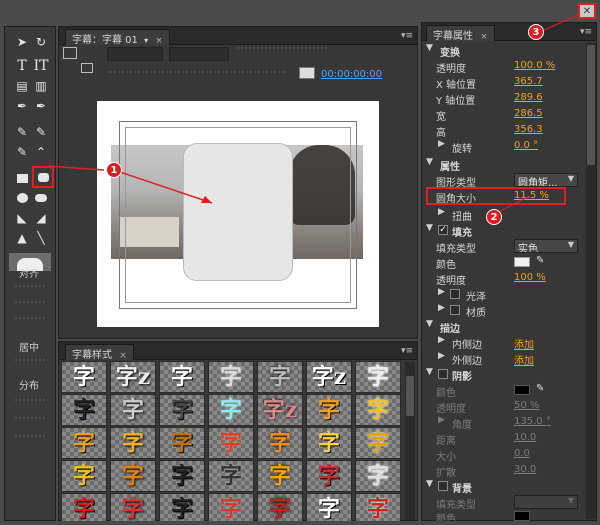  I want to click on callout-1: 1, so click(114, 170).